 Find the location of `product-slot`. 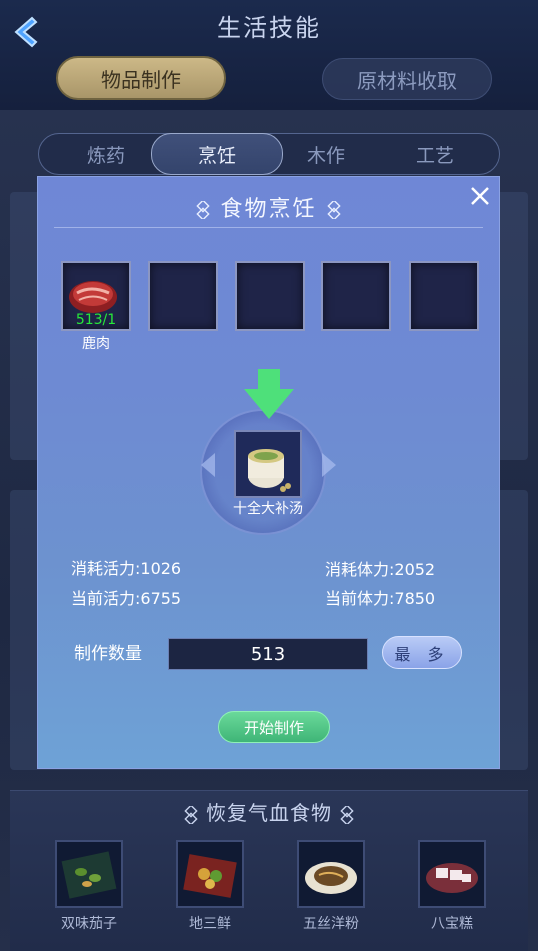

product-slot is located at coordinates (268, 464).